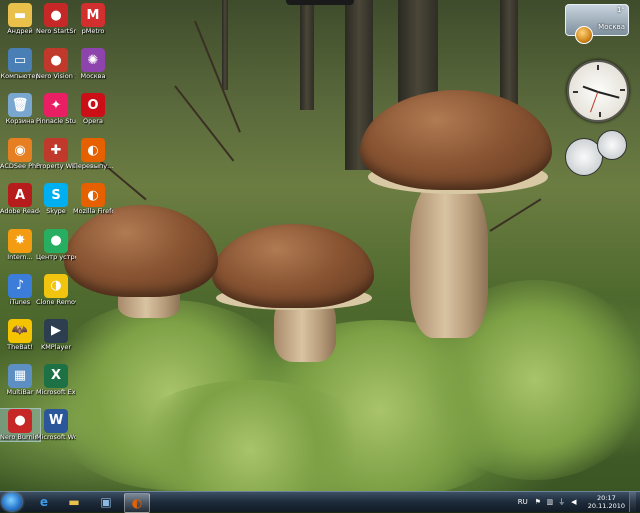 This screenshot has width=640, height=513. I want to click on volume-icon: ◀, so click(574, 502).